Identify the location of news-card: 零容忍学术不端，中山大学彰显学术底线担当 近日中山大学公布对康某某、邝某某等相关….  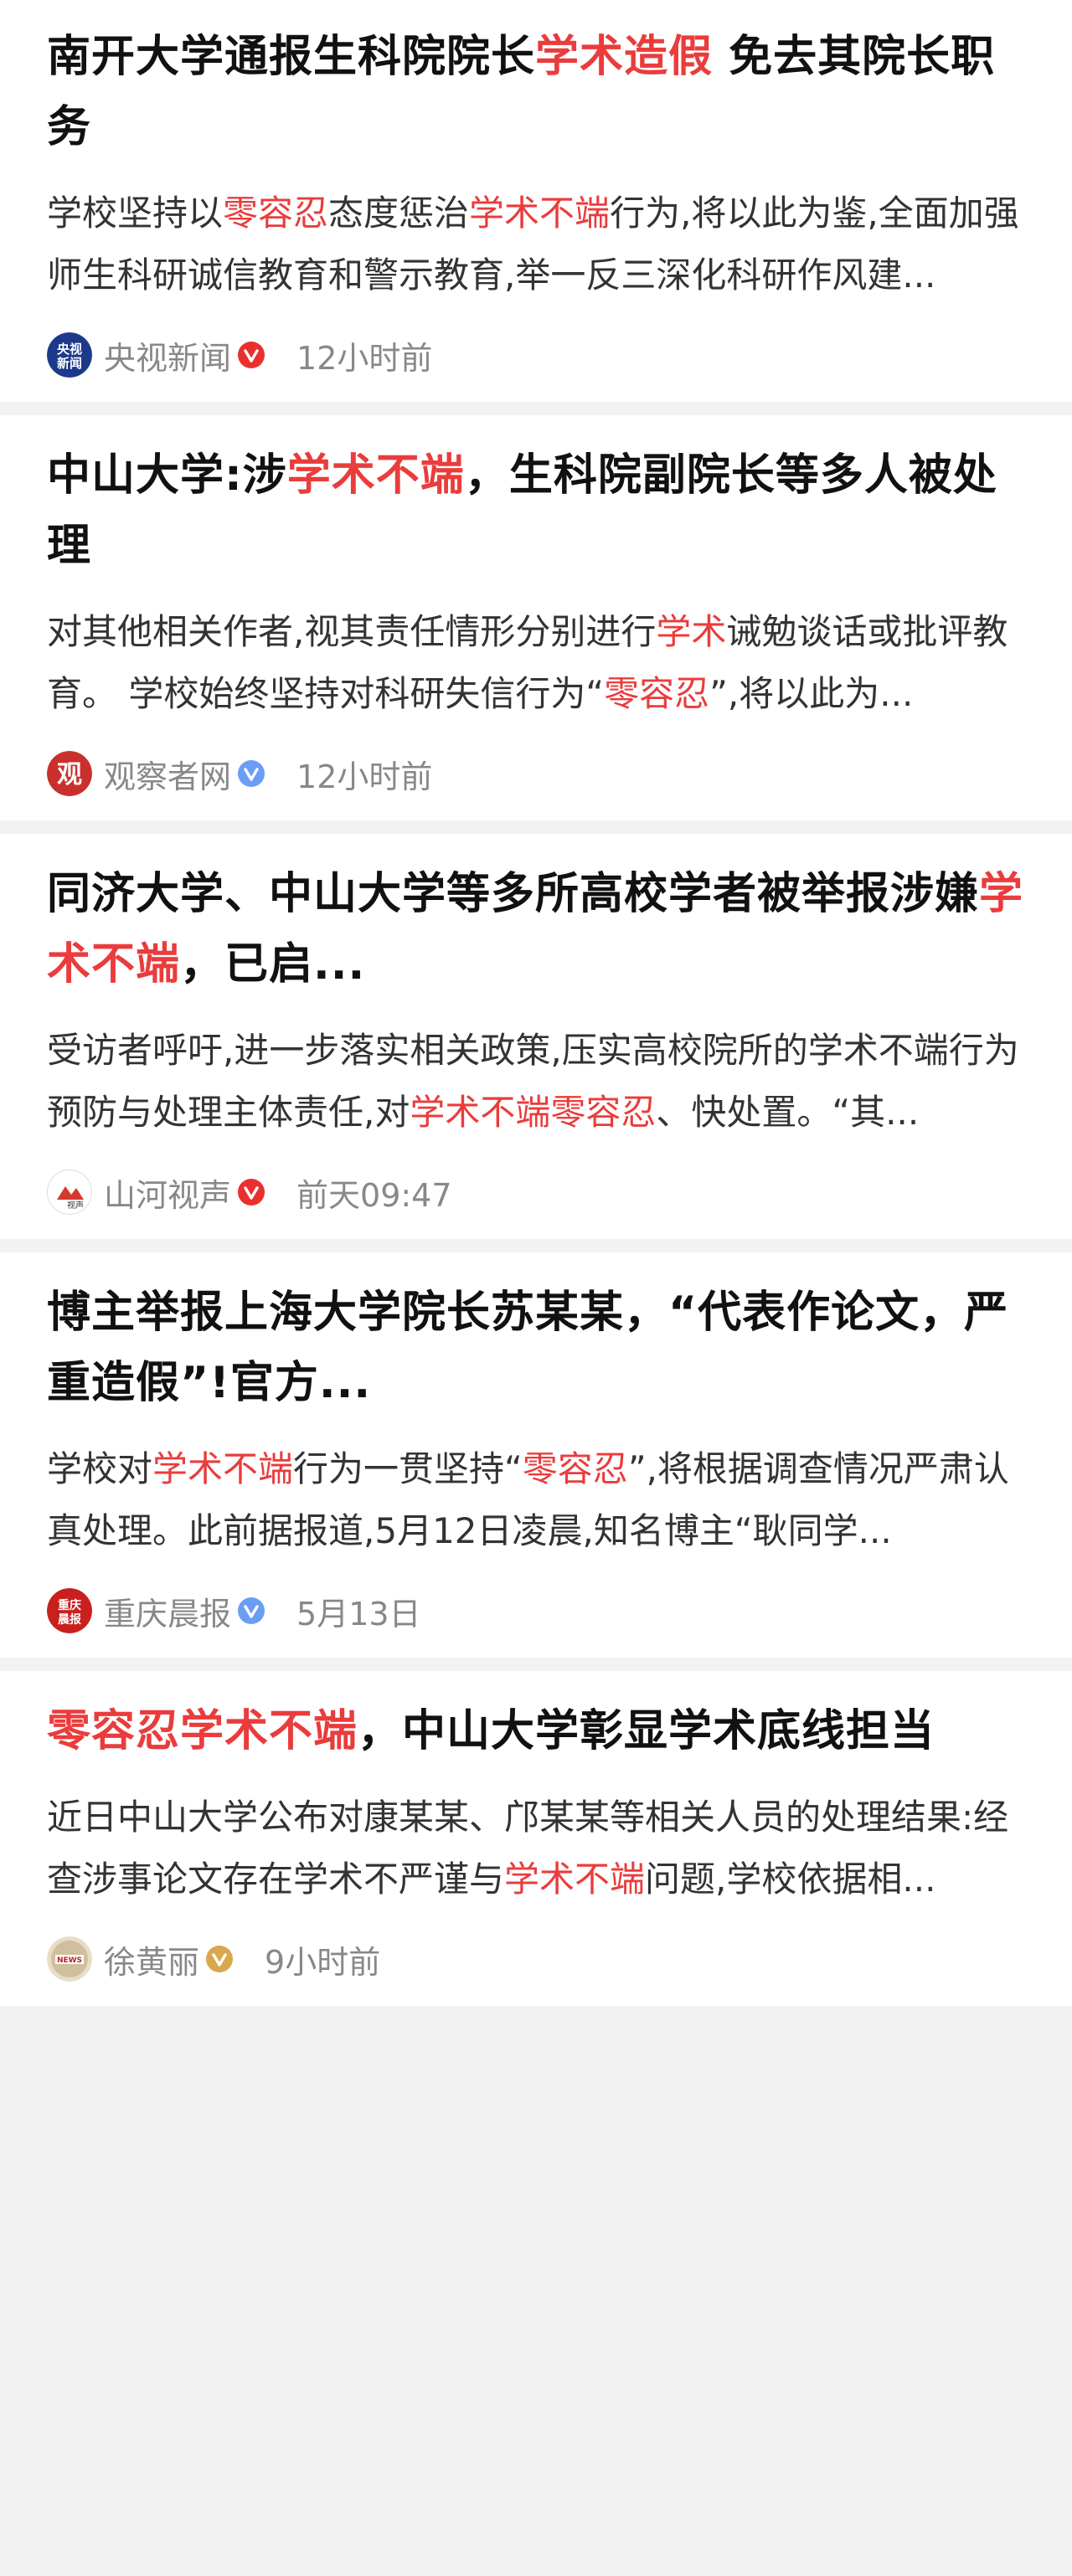
(536, 1838).